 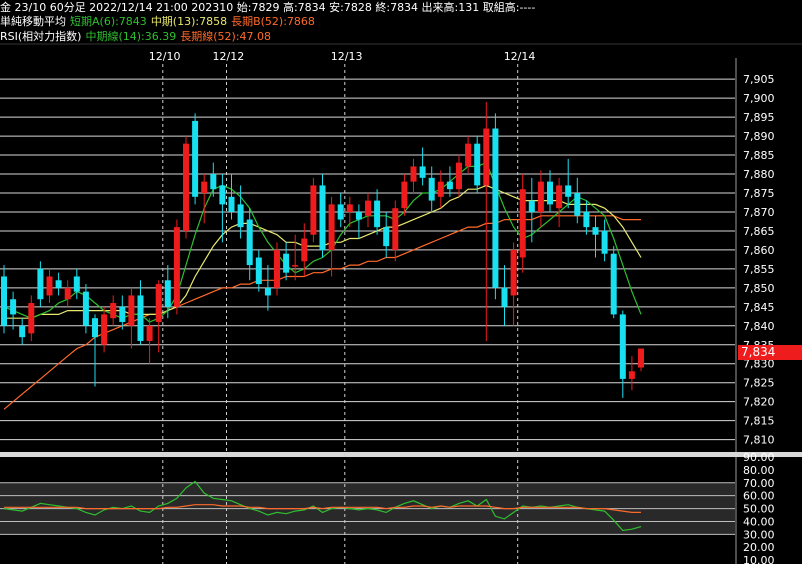 What do you see at coordinates (759, 136) in the screenshot?
I see `price-tick-label: 7,890` at bounding box center [759, 136].